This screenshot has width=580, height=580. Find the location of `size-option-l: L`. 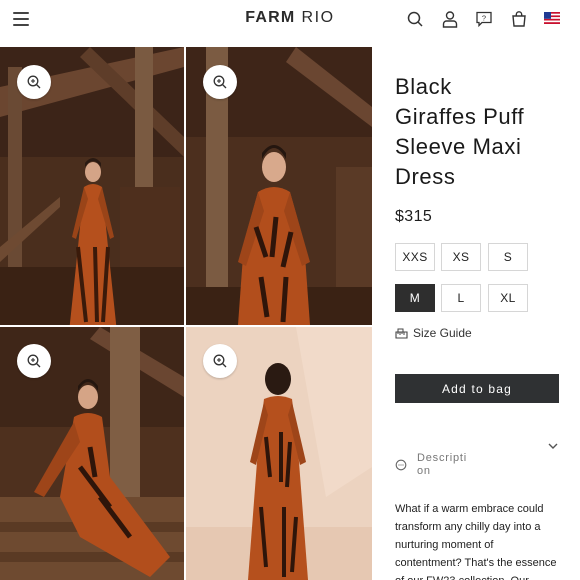

size-option-l: L is located at coordinates (461, 298).